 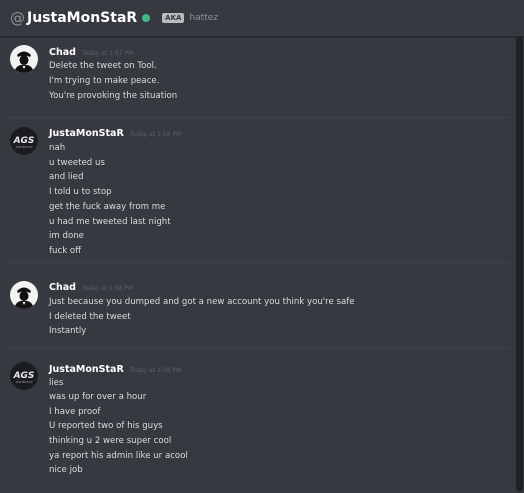 I want to click on message-line: u tweeted us, so click(x=77, y=163).